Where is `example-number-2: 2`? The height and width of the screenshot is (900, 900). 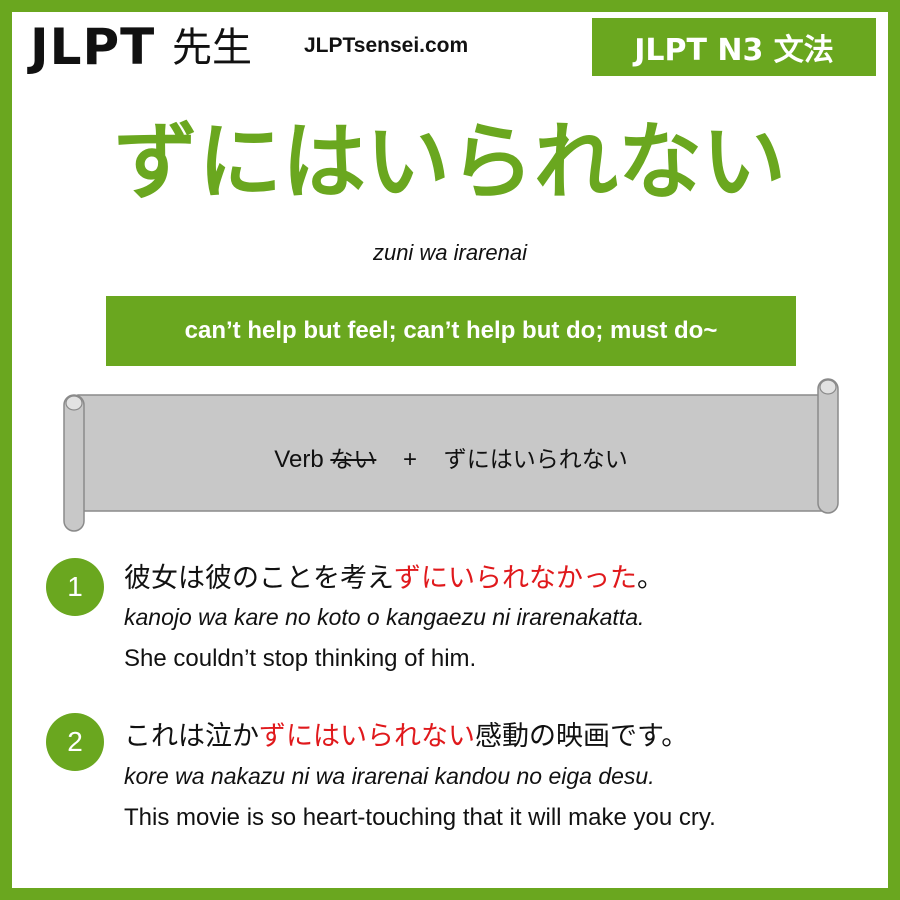 example-number-2: 2 is located at coordinates (75, 742).